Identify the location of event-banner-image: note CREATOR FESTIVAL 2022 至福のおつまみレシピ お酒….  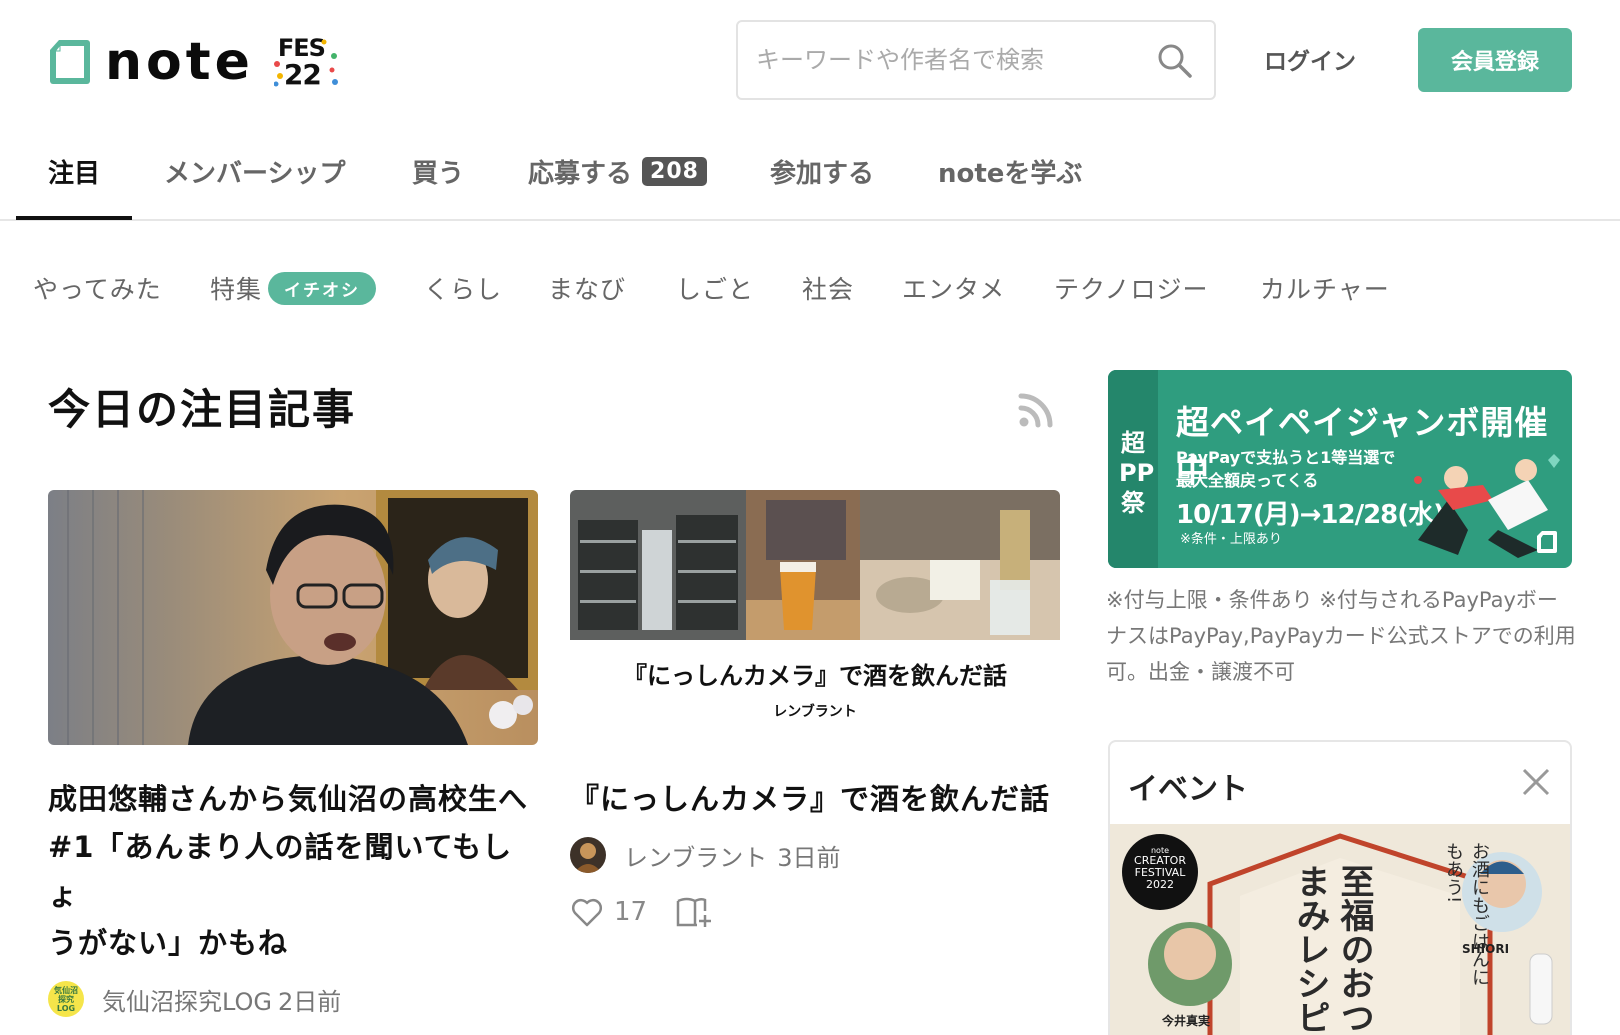
(1340, 929).